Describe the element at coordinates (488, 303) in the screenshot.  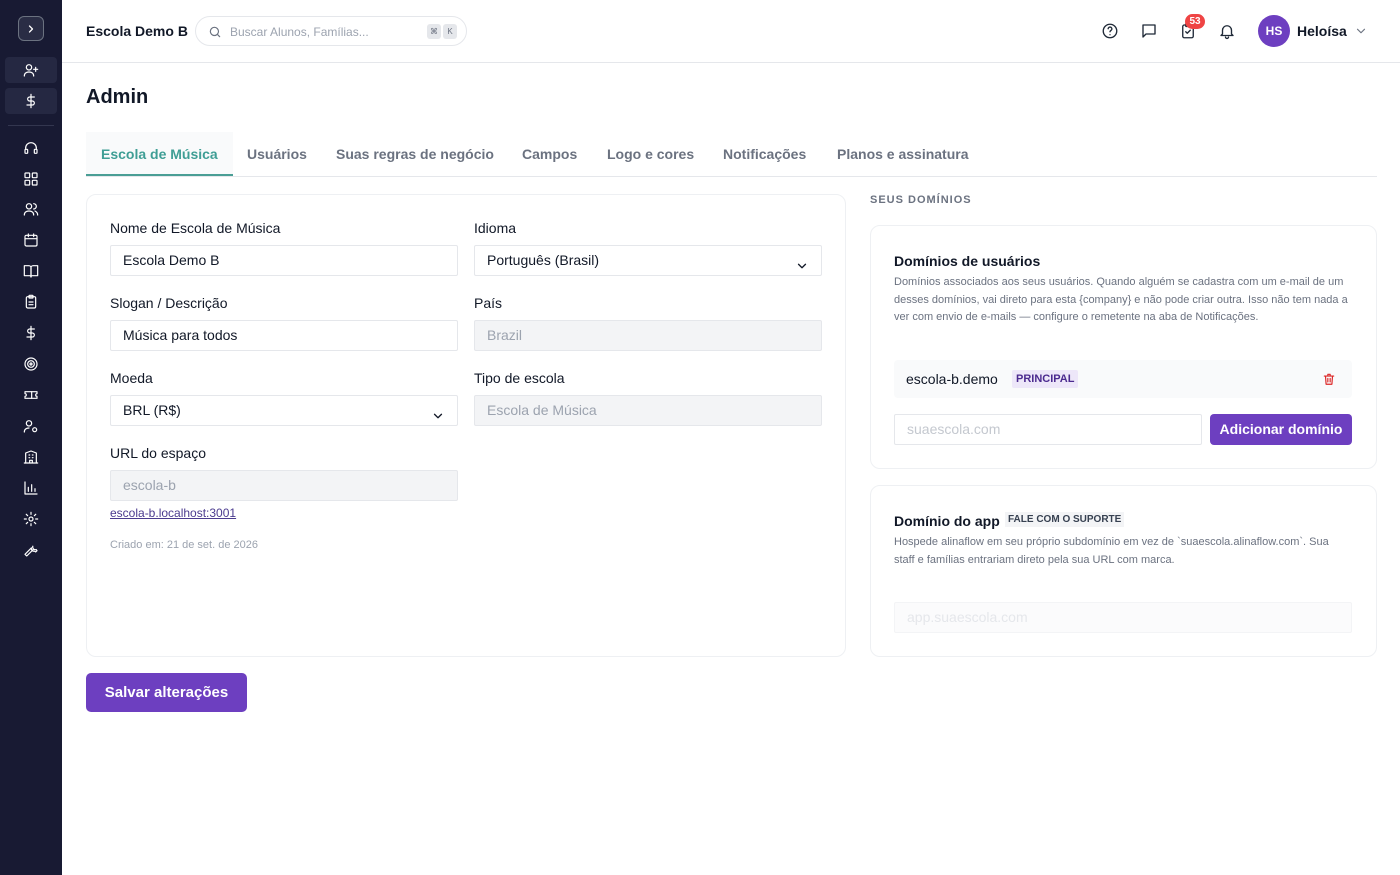
I see `country-label: País` at that location.